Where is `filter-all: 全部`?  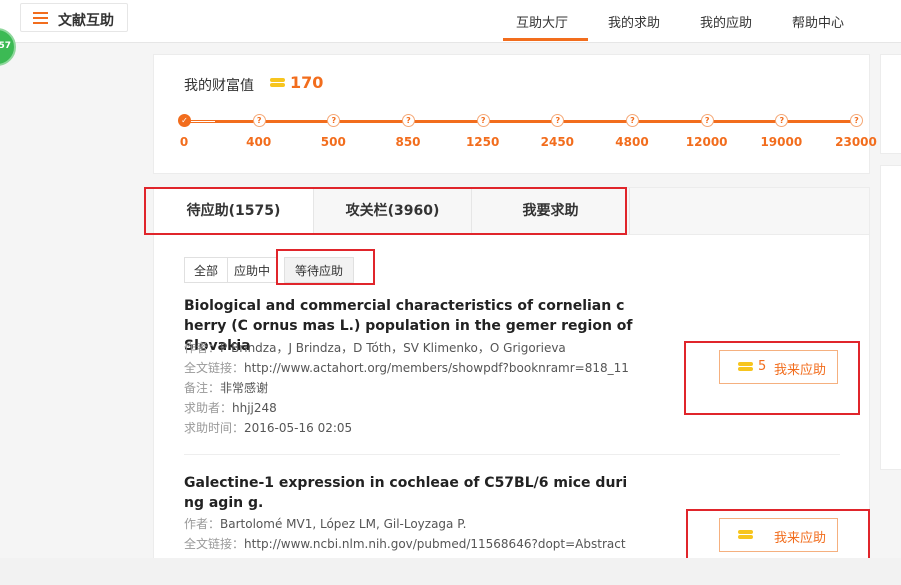
filter-all: 全部 is located at coordinates (206, 270).